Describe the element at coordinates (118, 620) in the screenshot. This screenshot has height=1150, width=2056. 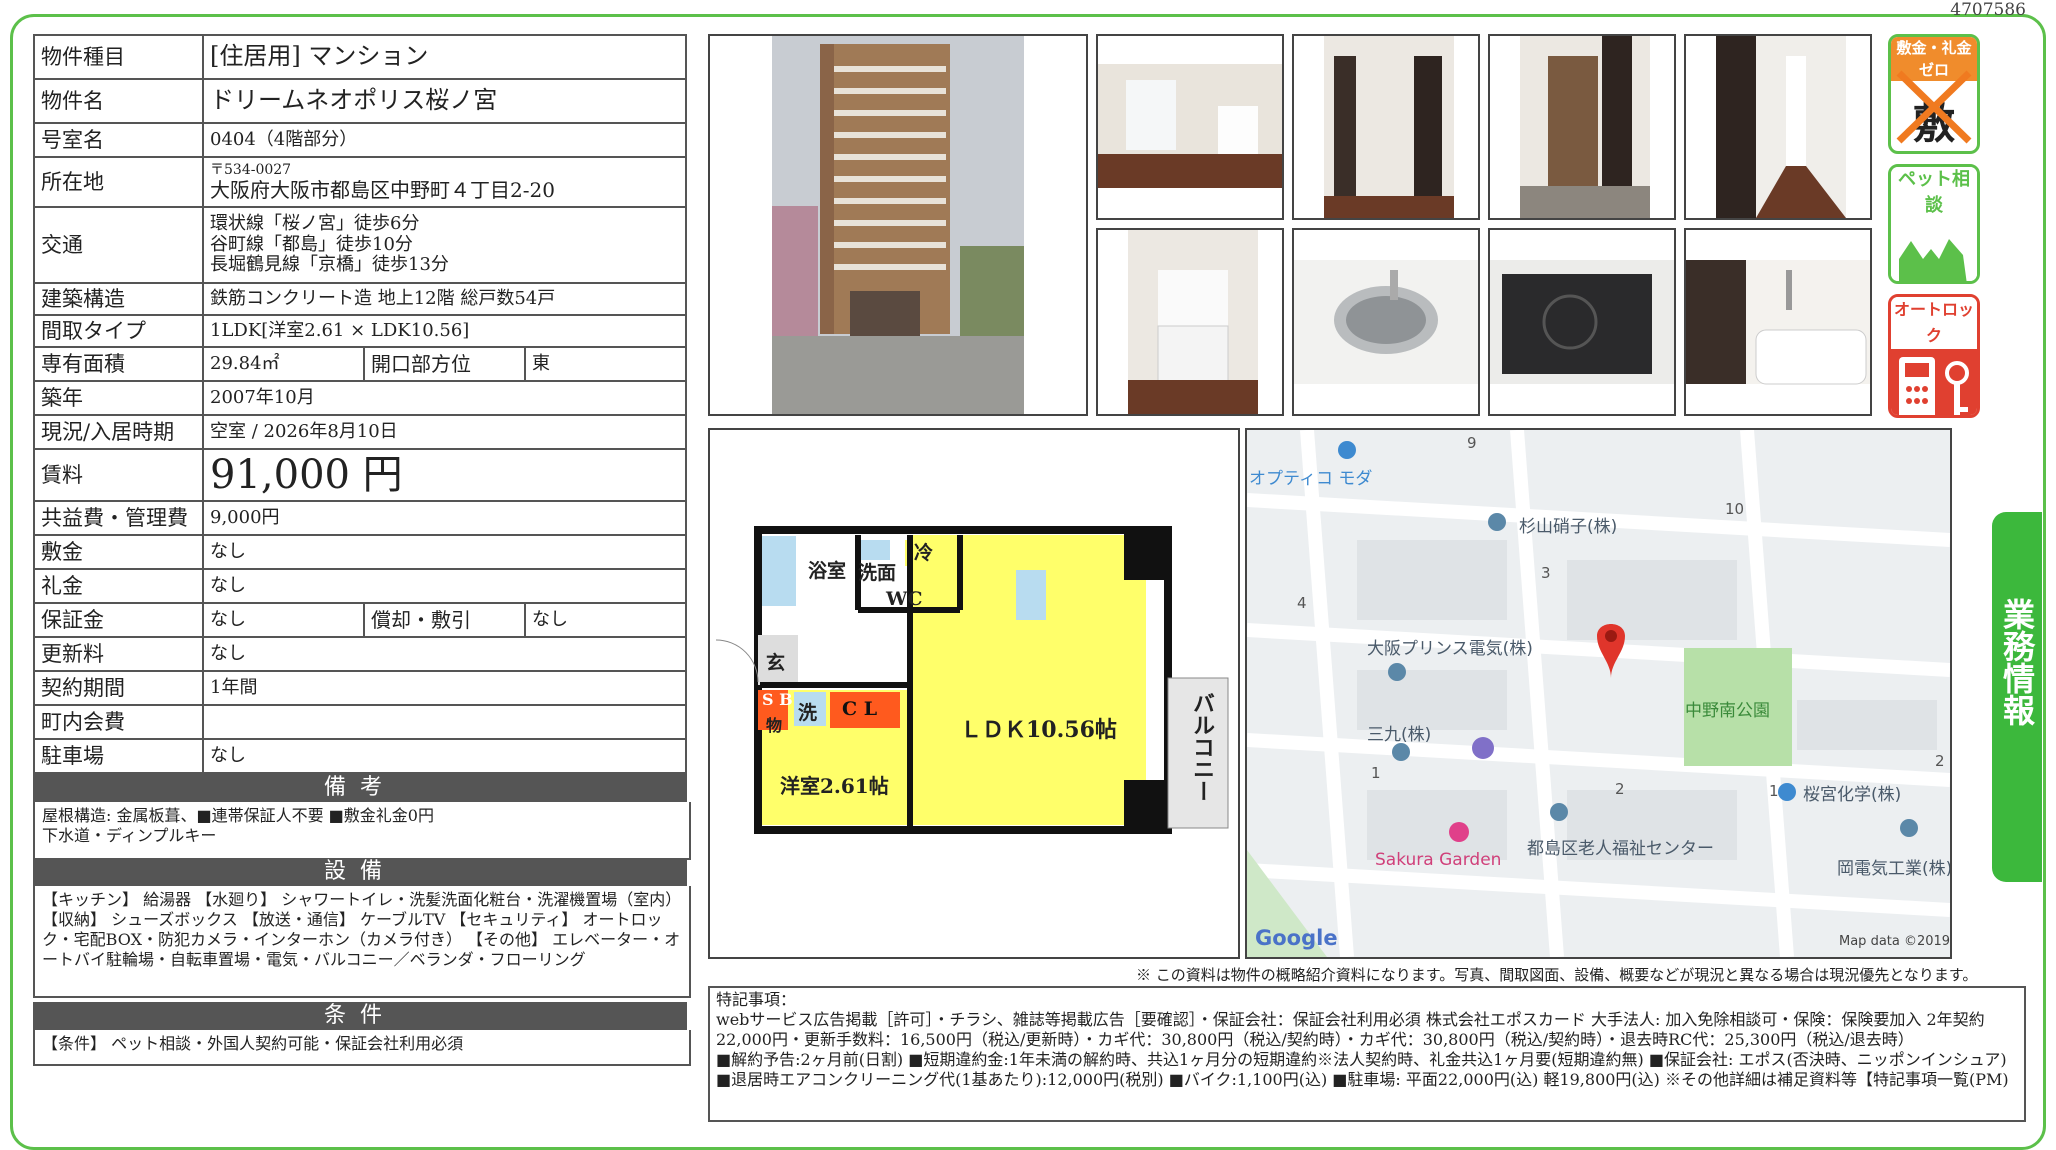
I see `guarantee-label: 保証金` at that location.